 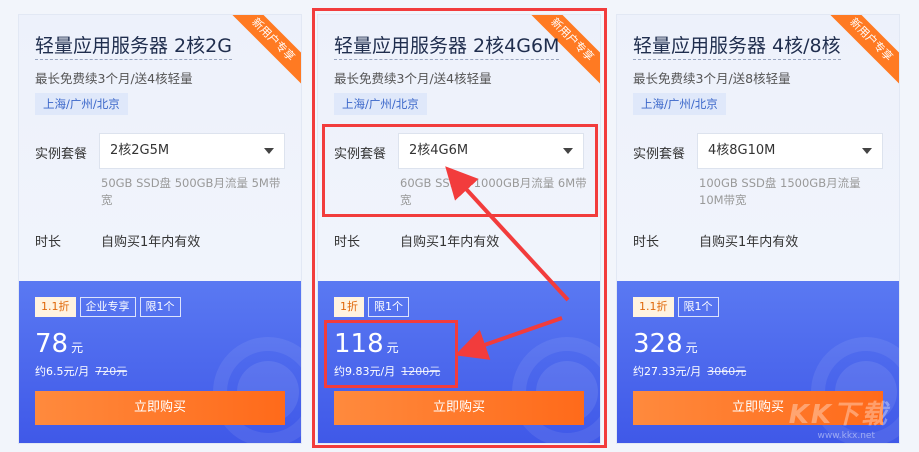 I want to click on price-panel: 1折 限1个 118 元 约9.83元/月 1200元 立即购买, so click(x=459, y=362).